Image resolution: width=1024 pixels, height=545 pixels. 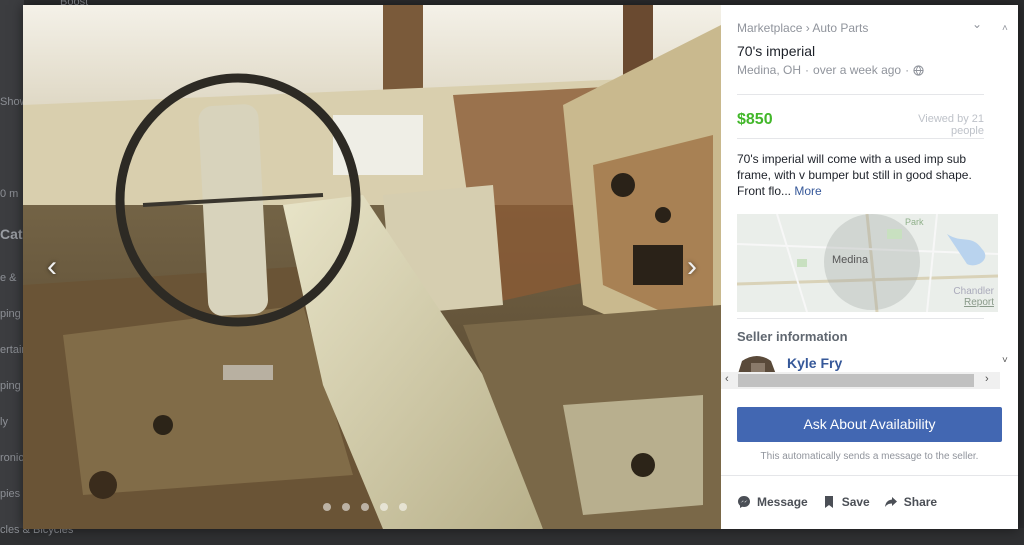 I want to click on save-button: Save, so click(x=846, y=502).